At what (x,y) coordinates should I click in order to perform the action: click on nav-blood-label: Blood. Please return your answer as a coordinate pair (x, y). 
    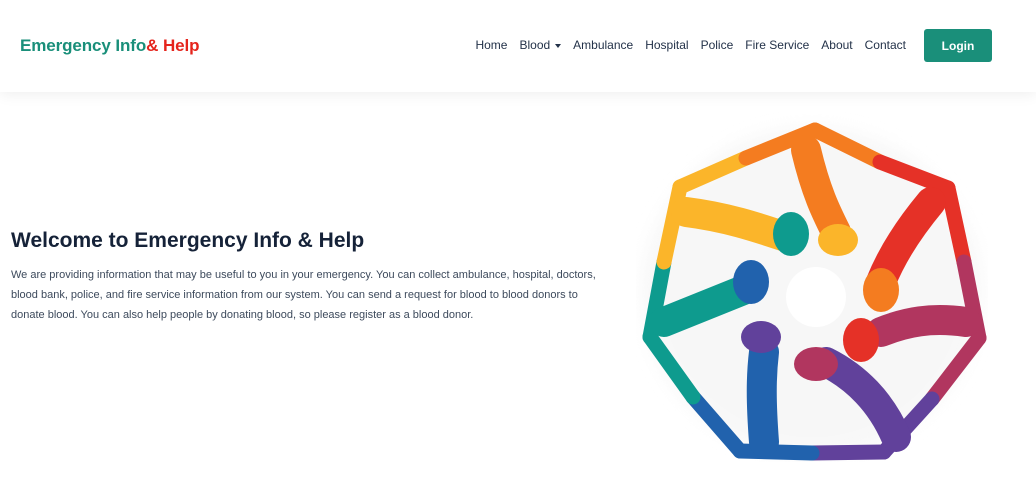
    Looking at the image, I should click on (535, 45).